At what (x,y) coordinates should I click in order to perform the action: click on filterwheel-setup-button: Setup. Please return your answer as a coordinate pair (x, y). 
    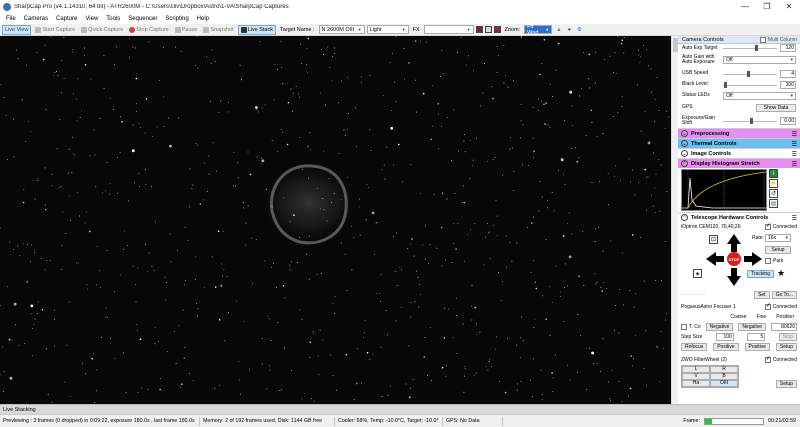
    Looking at the image, I should click on (786, 384).